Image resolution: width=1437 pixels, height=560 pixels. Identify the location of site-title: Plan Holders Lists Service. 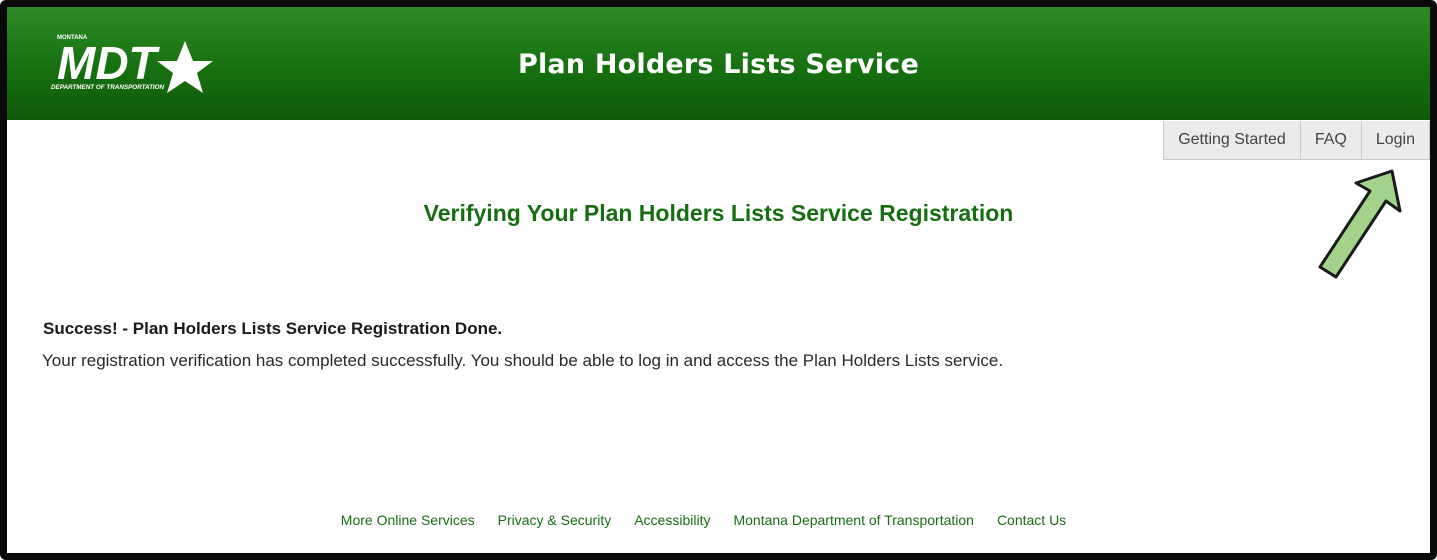
(718, 64).